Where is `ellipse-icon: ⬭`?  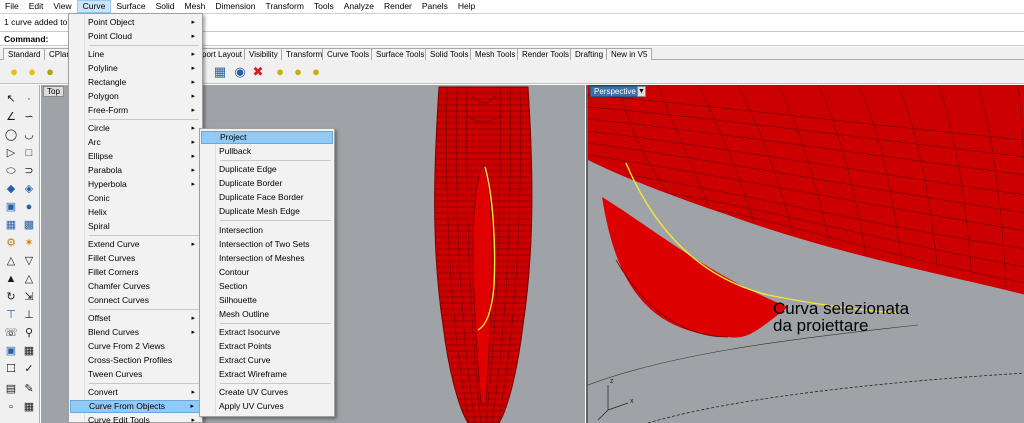
ellipse-icon: ⬭ is located at coordinates (11, 171).